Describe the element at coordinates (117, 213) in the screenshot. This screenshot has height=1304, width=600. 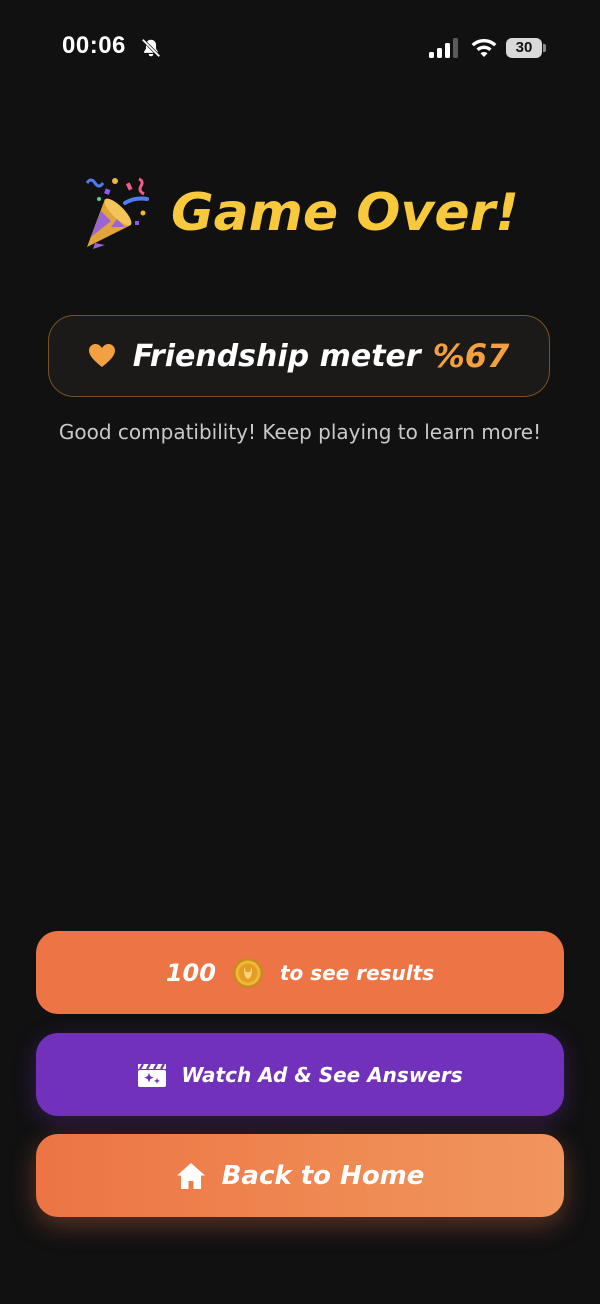
I see `party-popper-icon` at that location.